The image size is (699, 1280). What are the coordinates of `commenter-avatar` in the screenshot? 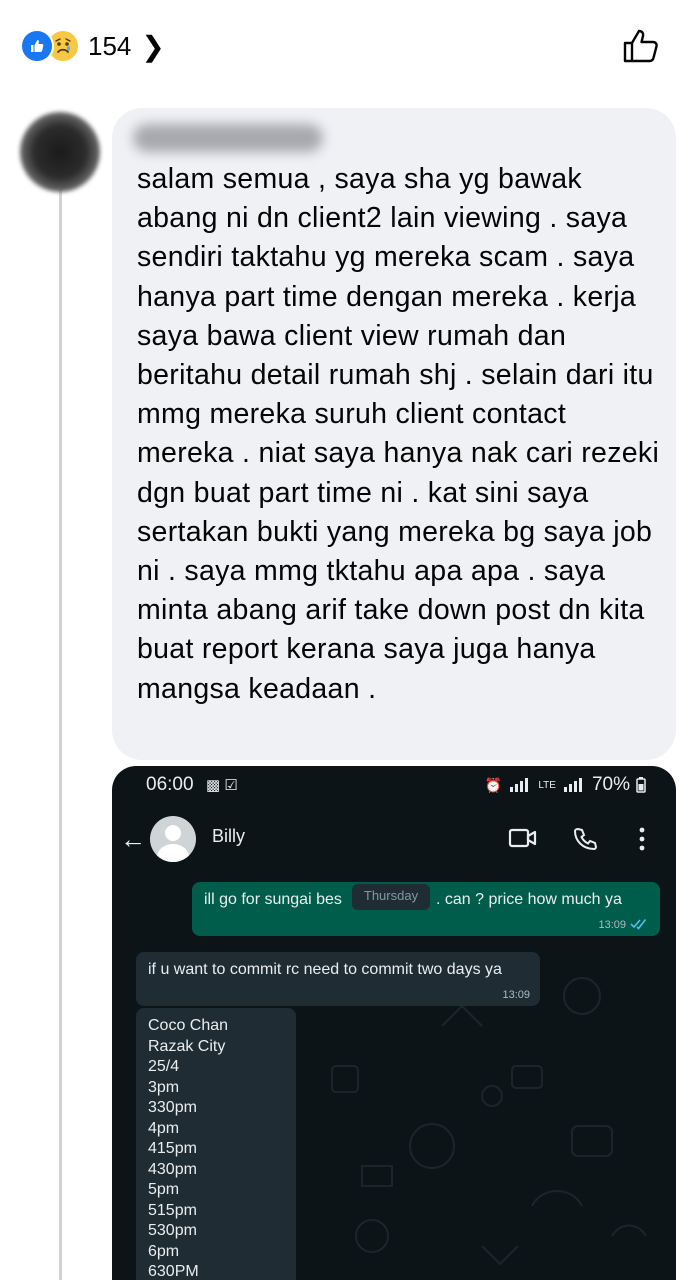 It's located at (60, 152).